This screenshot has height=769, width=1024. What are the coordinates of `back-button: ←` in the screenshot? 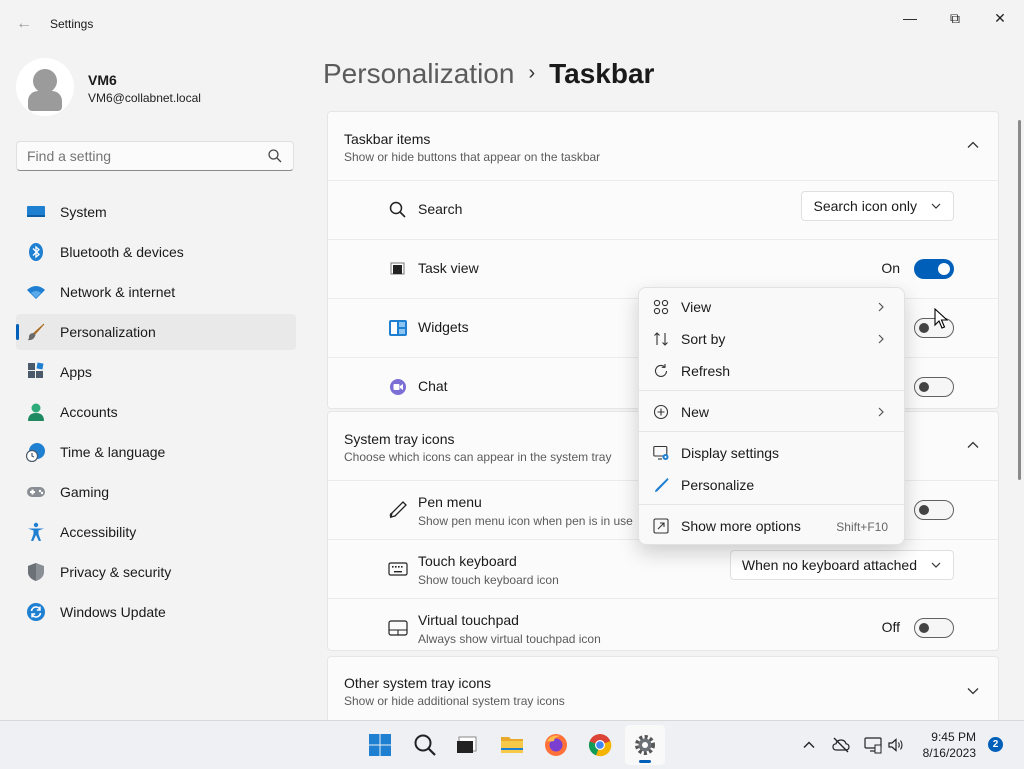 It's located at (24, 24).